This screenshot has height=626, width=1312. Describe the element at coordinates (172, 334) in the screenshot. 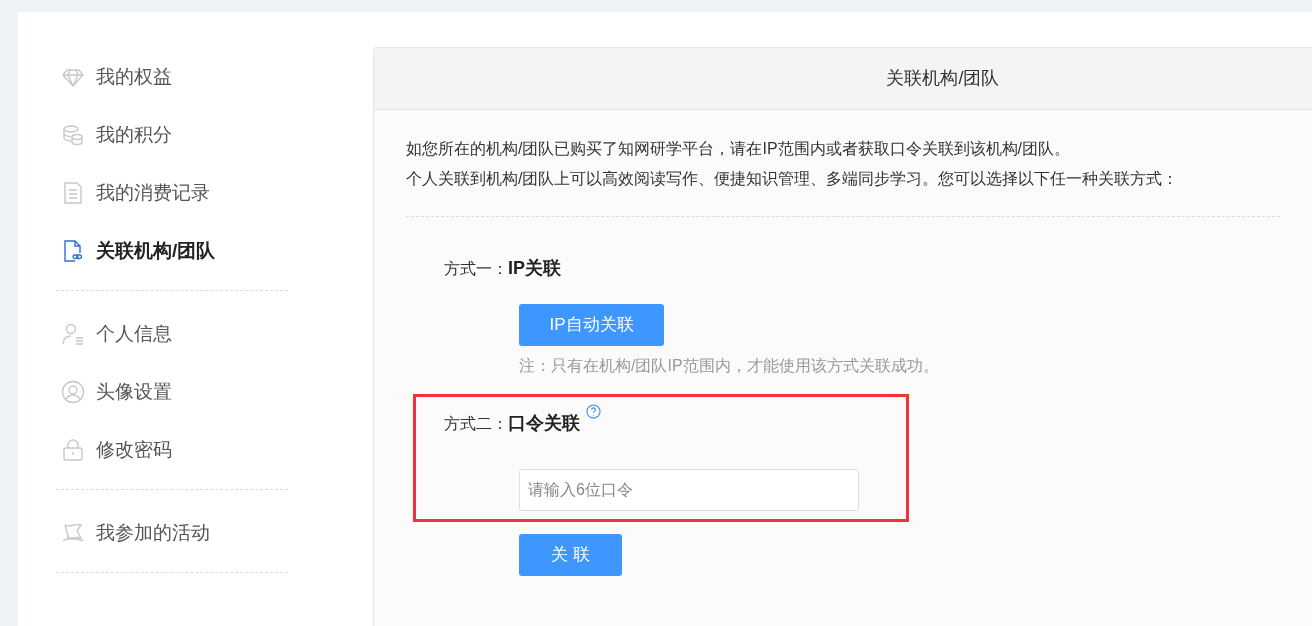

I see `sidebar-item: 个人信息` at that location.